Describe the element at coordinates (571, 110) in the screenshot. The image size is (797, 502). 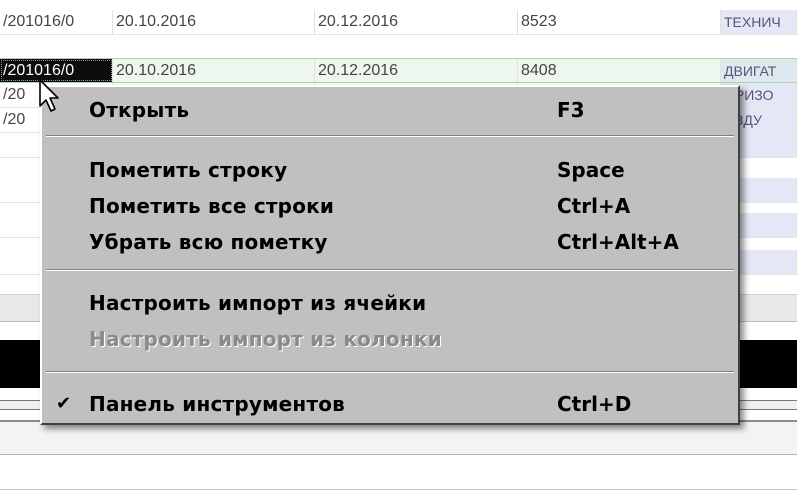
I see `menu-item-shortcut: F3` at that location.